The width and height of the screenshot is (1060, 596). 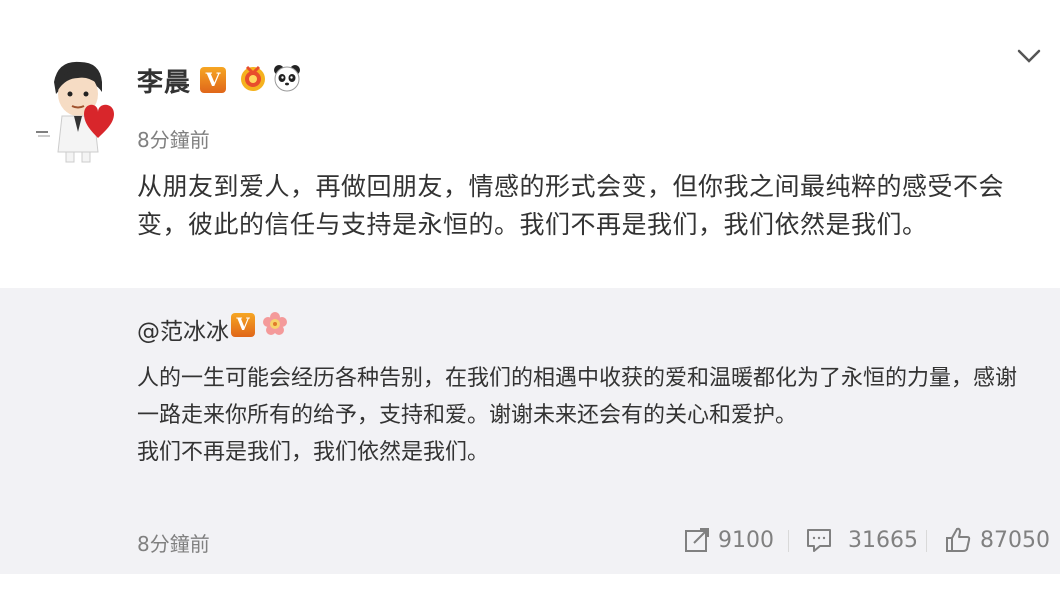 What do you see at coordinates (173, 138) in the screenshot?
I see `post-time: 8分鐘前` at bounding box center [173, 138].